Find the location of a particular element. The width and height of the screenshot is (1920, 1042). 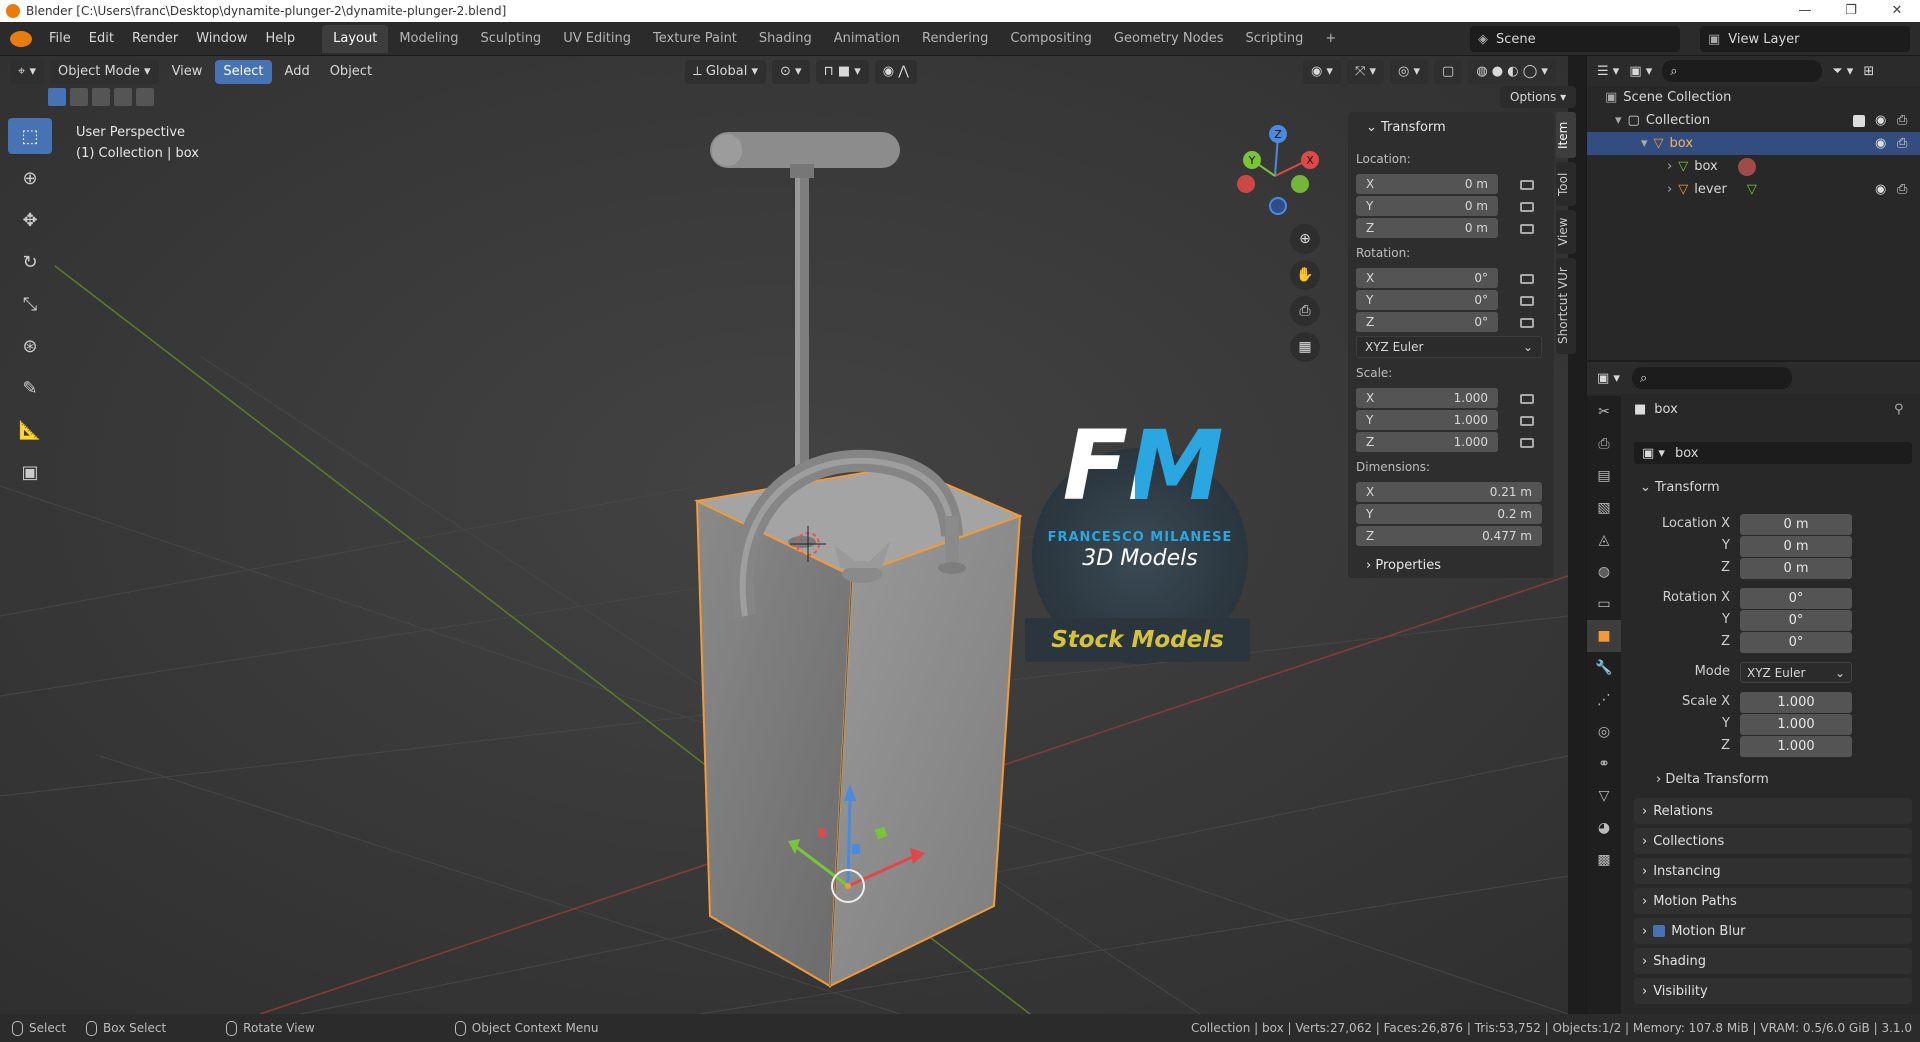

section-shading: › Shading is located at coordinates (1773, 961).